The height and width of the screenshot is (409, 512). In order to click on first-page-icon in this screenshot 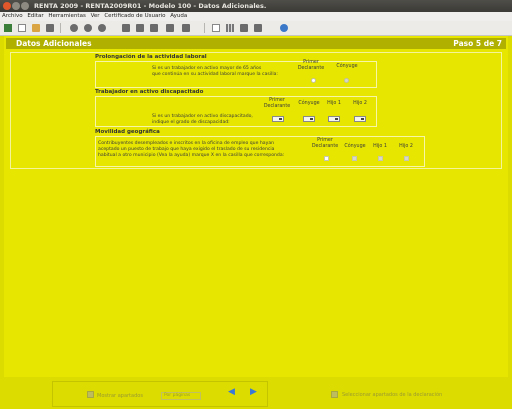, I will do `click(74, 28)`.